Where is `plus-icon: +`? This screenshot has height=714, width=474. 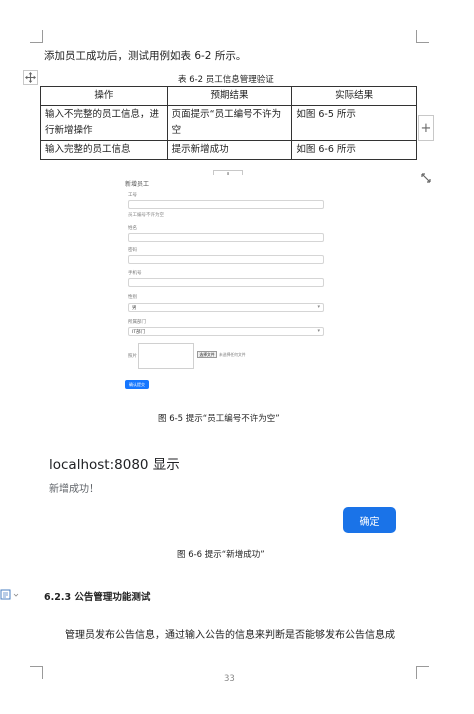
plus-icon: + is located at coordinates (426, 128).